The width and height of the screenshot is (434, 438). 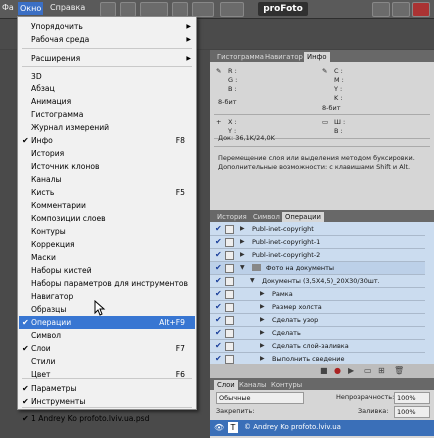 What do you see at coordinates (107, 309) in the screenshot?
I see `menu-item: Образцы` at bounding box center [107, 309].